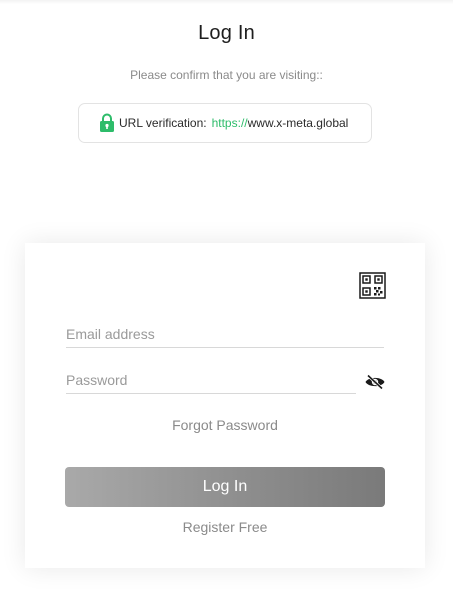 The height and width of the screenshot is (607, 453). I want to click on page-title: Log In, so click(226, 33).